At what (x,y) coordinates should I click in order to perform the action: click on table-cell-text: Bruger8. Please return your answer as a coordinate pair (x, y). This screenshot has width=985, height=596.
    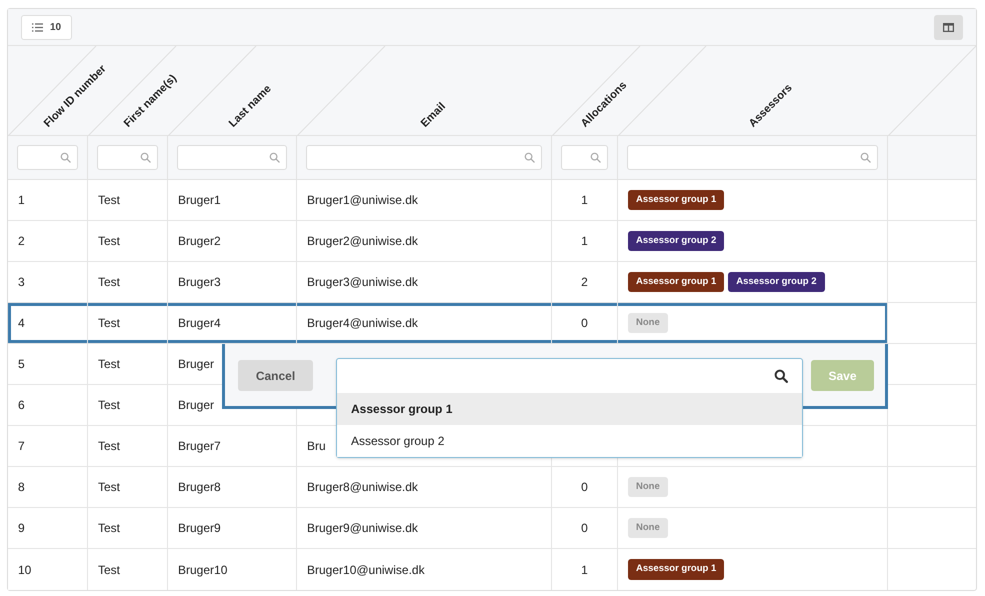
    Looking at the image, I should click on (199, 487).